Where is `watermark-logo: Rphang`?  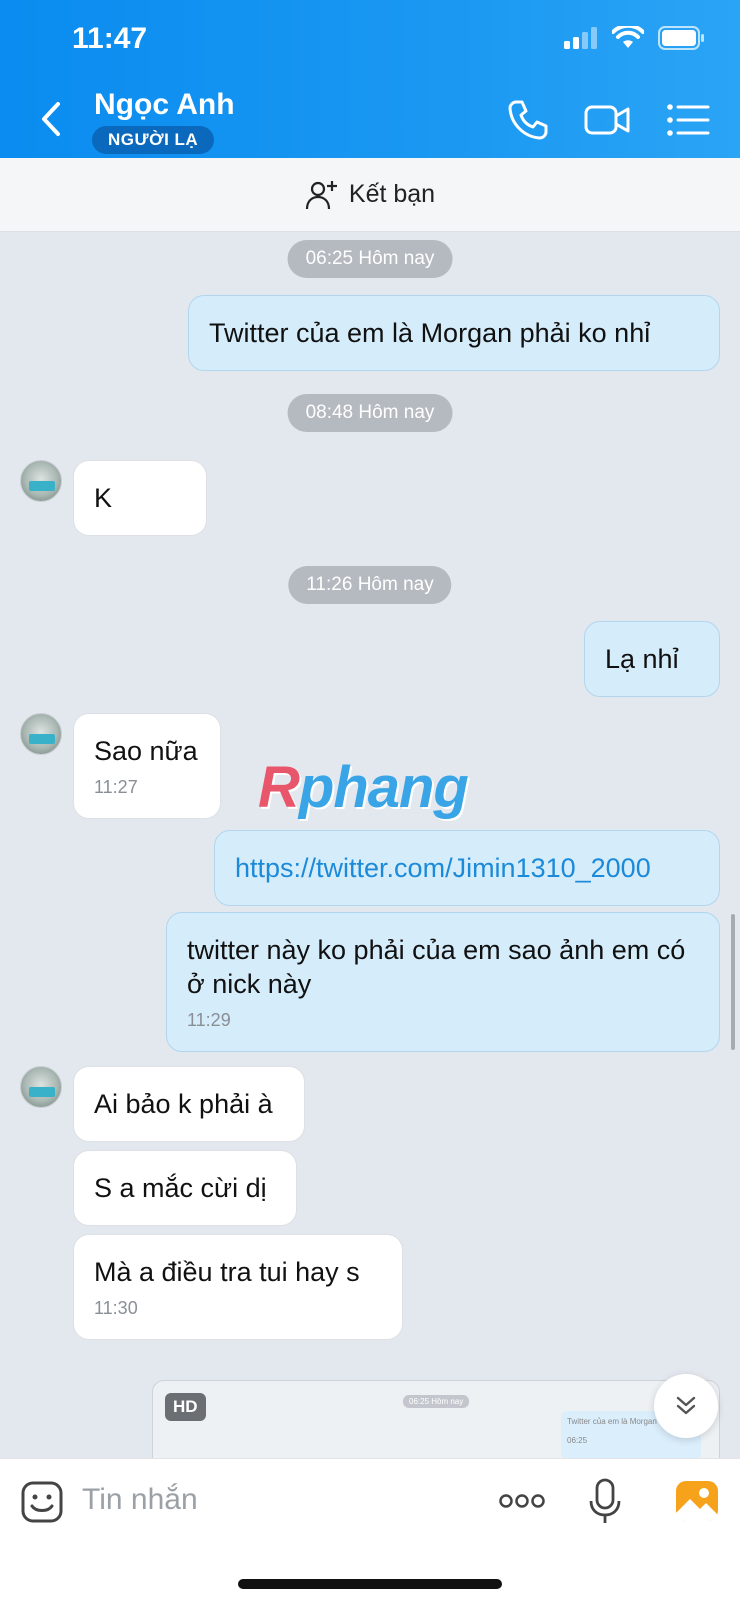
watermark-logo: Rphang is located at coordinates (363, 787).